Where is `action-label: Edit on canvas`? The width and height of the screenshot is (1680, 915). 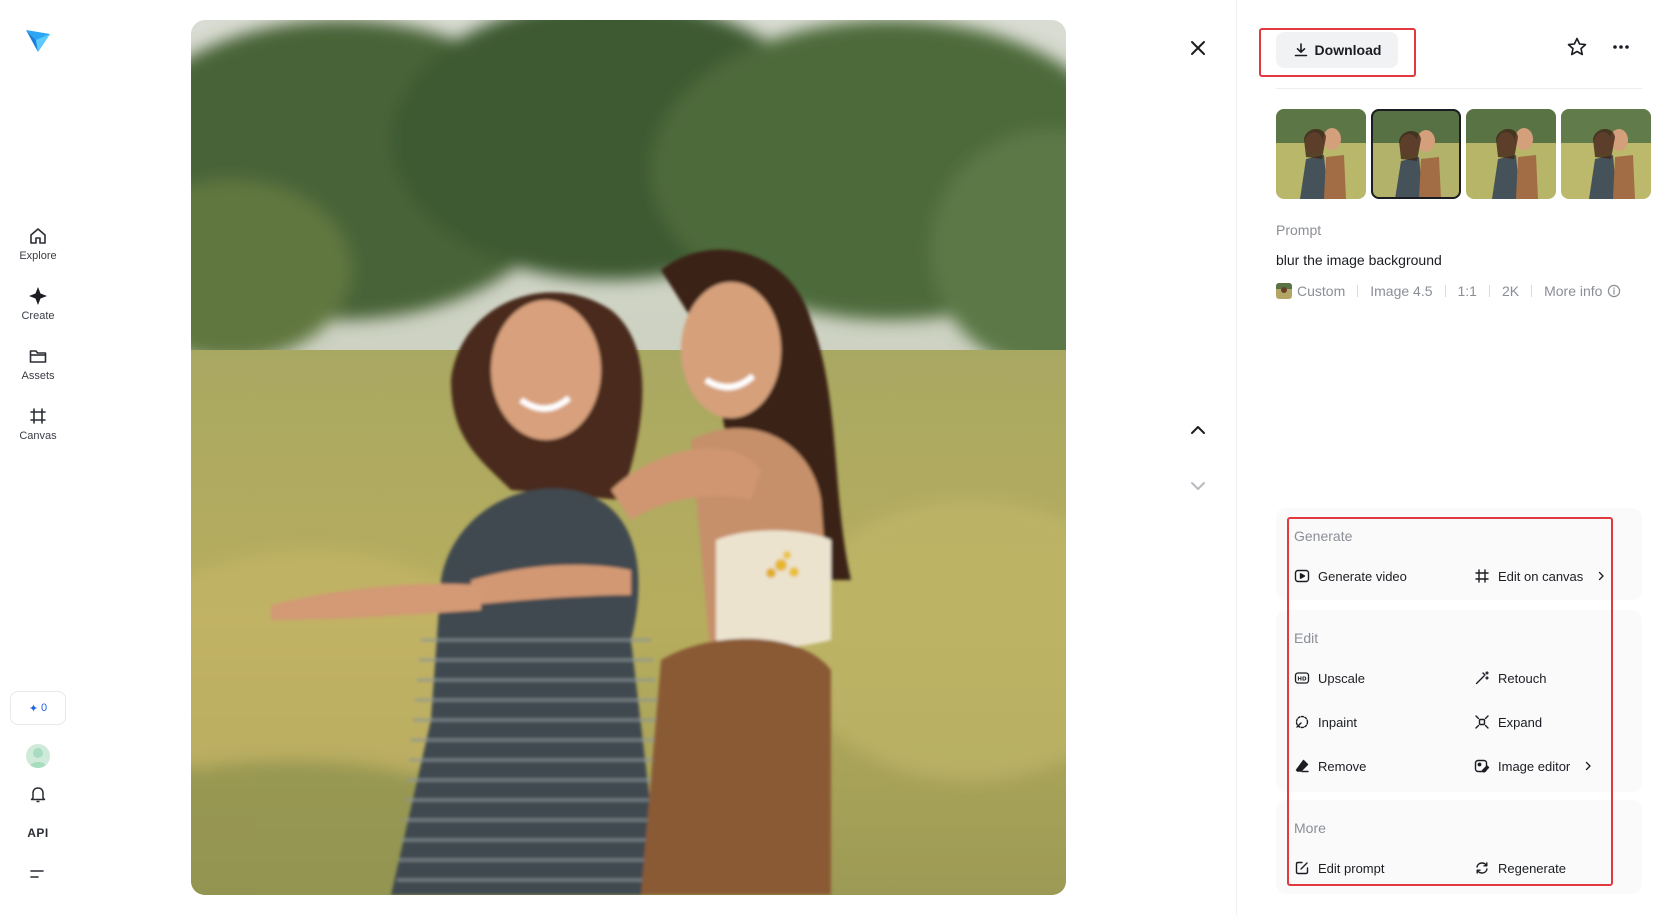
action-label: Edit on canvas is located at coordinates (1541, 576).